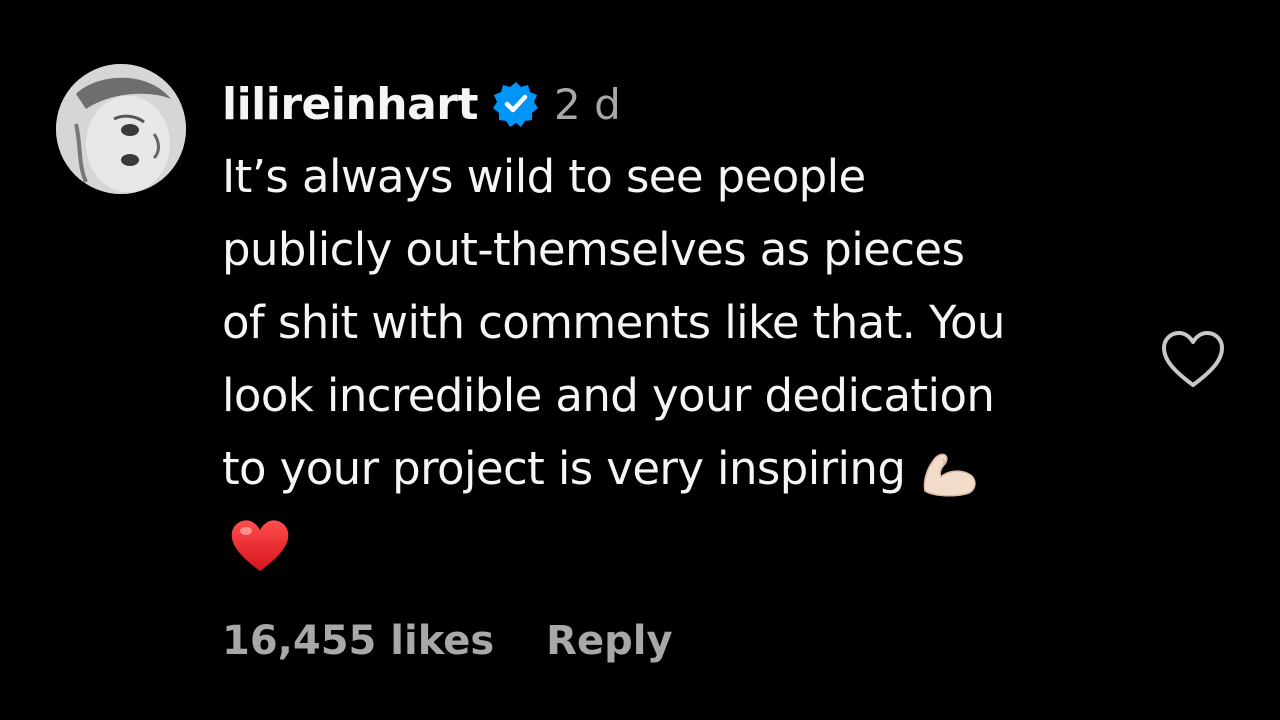 Image resolution: width=1280 pixels, height=720 pixels. What do you see at coordinates (358, 641) in the screenshot?
I see `likes-count: 16,455 likes` at bounding box center [358, 641].